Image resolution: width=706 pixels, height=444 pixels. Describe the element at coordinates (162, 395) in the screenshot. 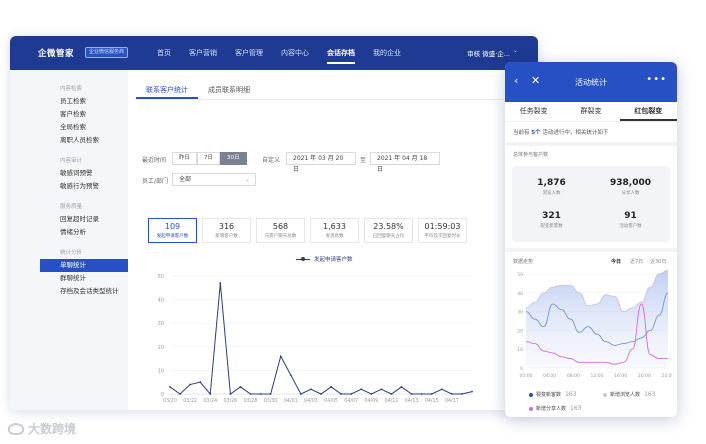

I see `y-tick-label: 0` at that location.